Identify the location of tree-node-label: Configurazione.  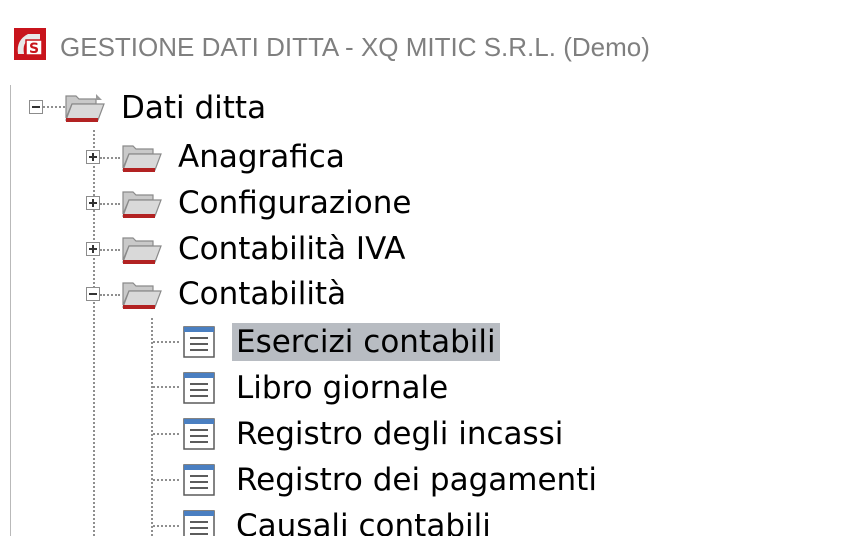
(294, 203).